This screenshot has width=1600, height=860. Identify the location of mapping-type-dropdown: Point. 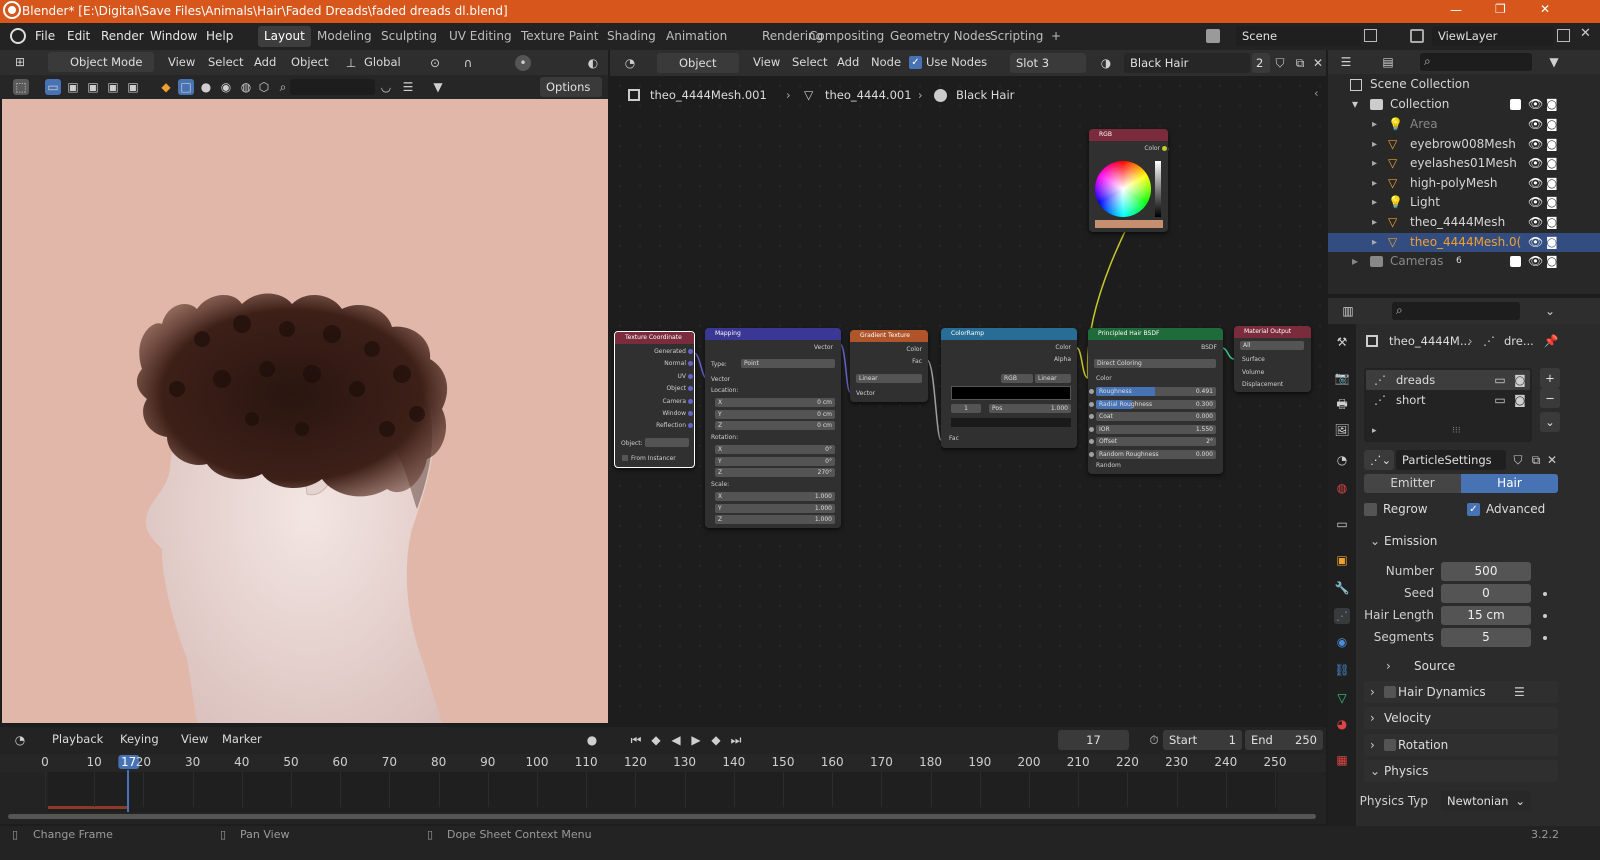
(788, 363).